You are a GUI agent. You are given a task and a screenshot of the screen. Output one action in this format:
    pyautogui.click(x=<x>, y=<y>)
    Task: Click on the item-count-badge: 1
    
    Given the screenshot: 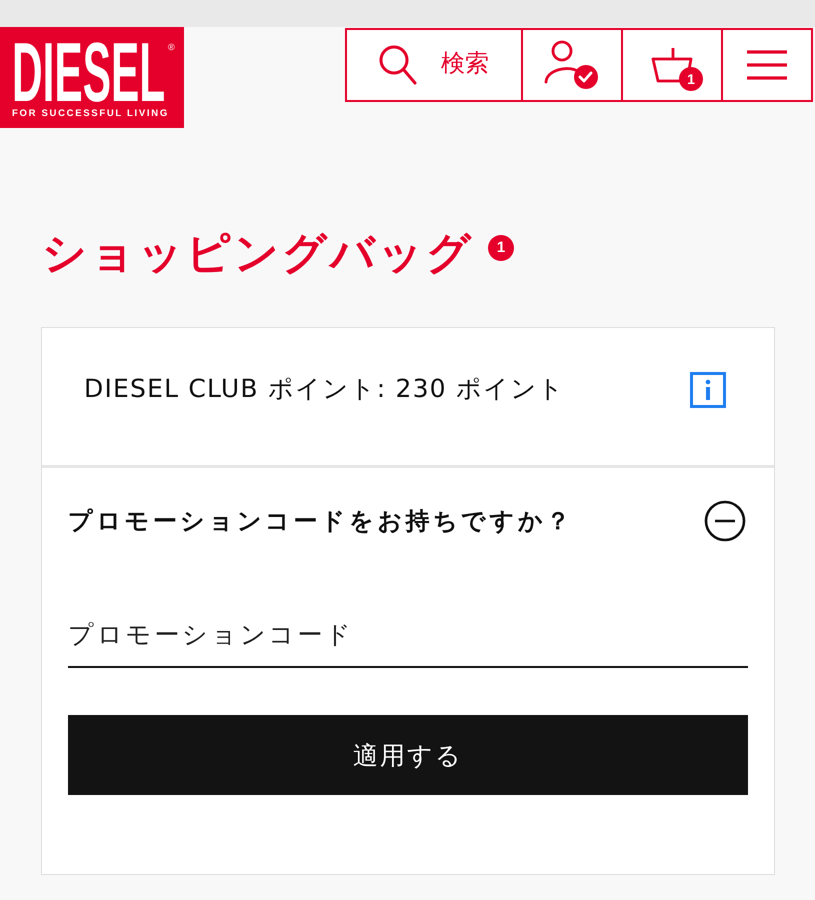 What is the action you would take?
    pyautogui.click(x=501, y=248)
    